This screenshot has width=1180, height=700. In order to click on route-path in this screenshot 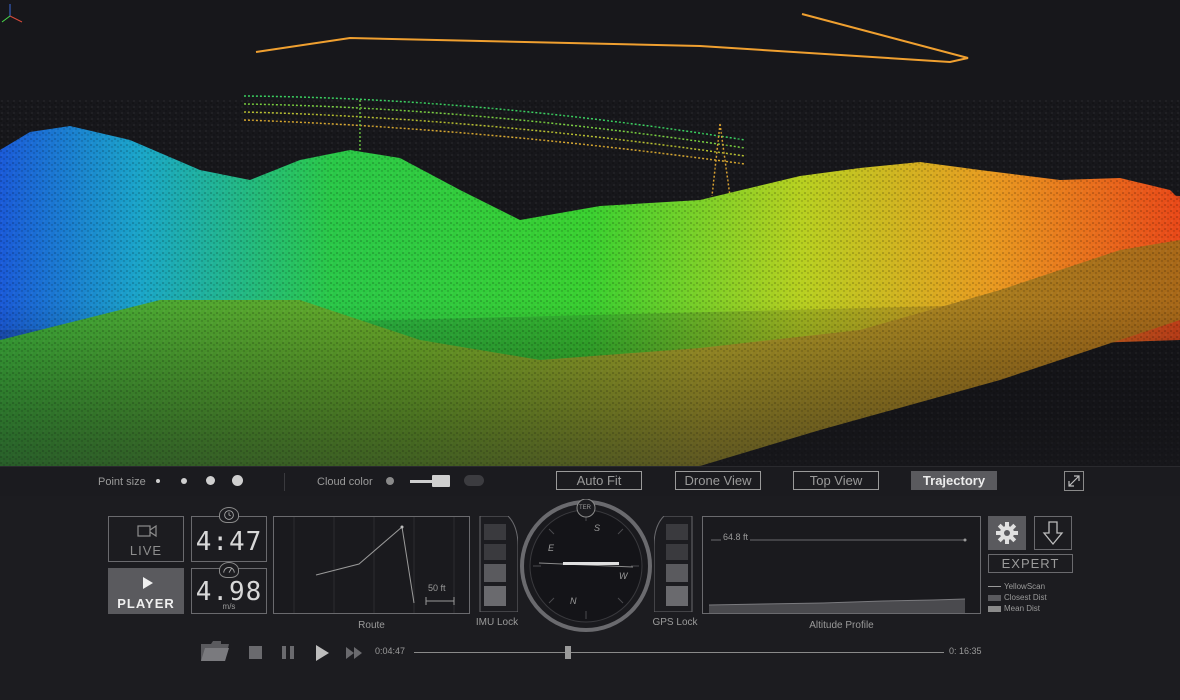, I will do `click(365, 565)`.